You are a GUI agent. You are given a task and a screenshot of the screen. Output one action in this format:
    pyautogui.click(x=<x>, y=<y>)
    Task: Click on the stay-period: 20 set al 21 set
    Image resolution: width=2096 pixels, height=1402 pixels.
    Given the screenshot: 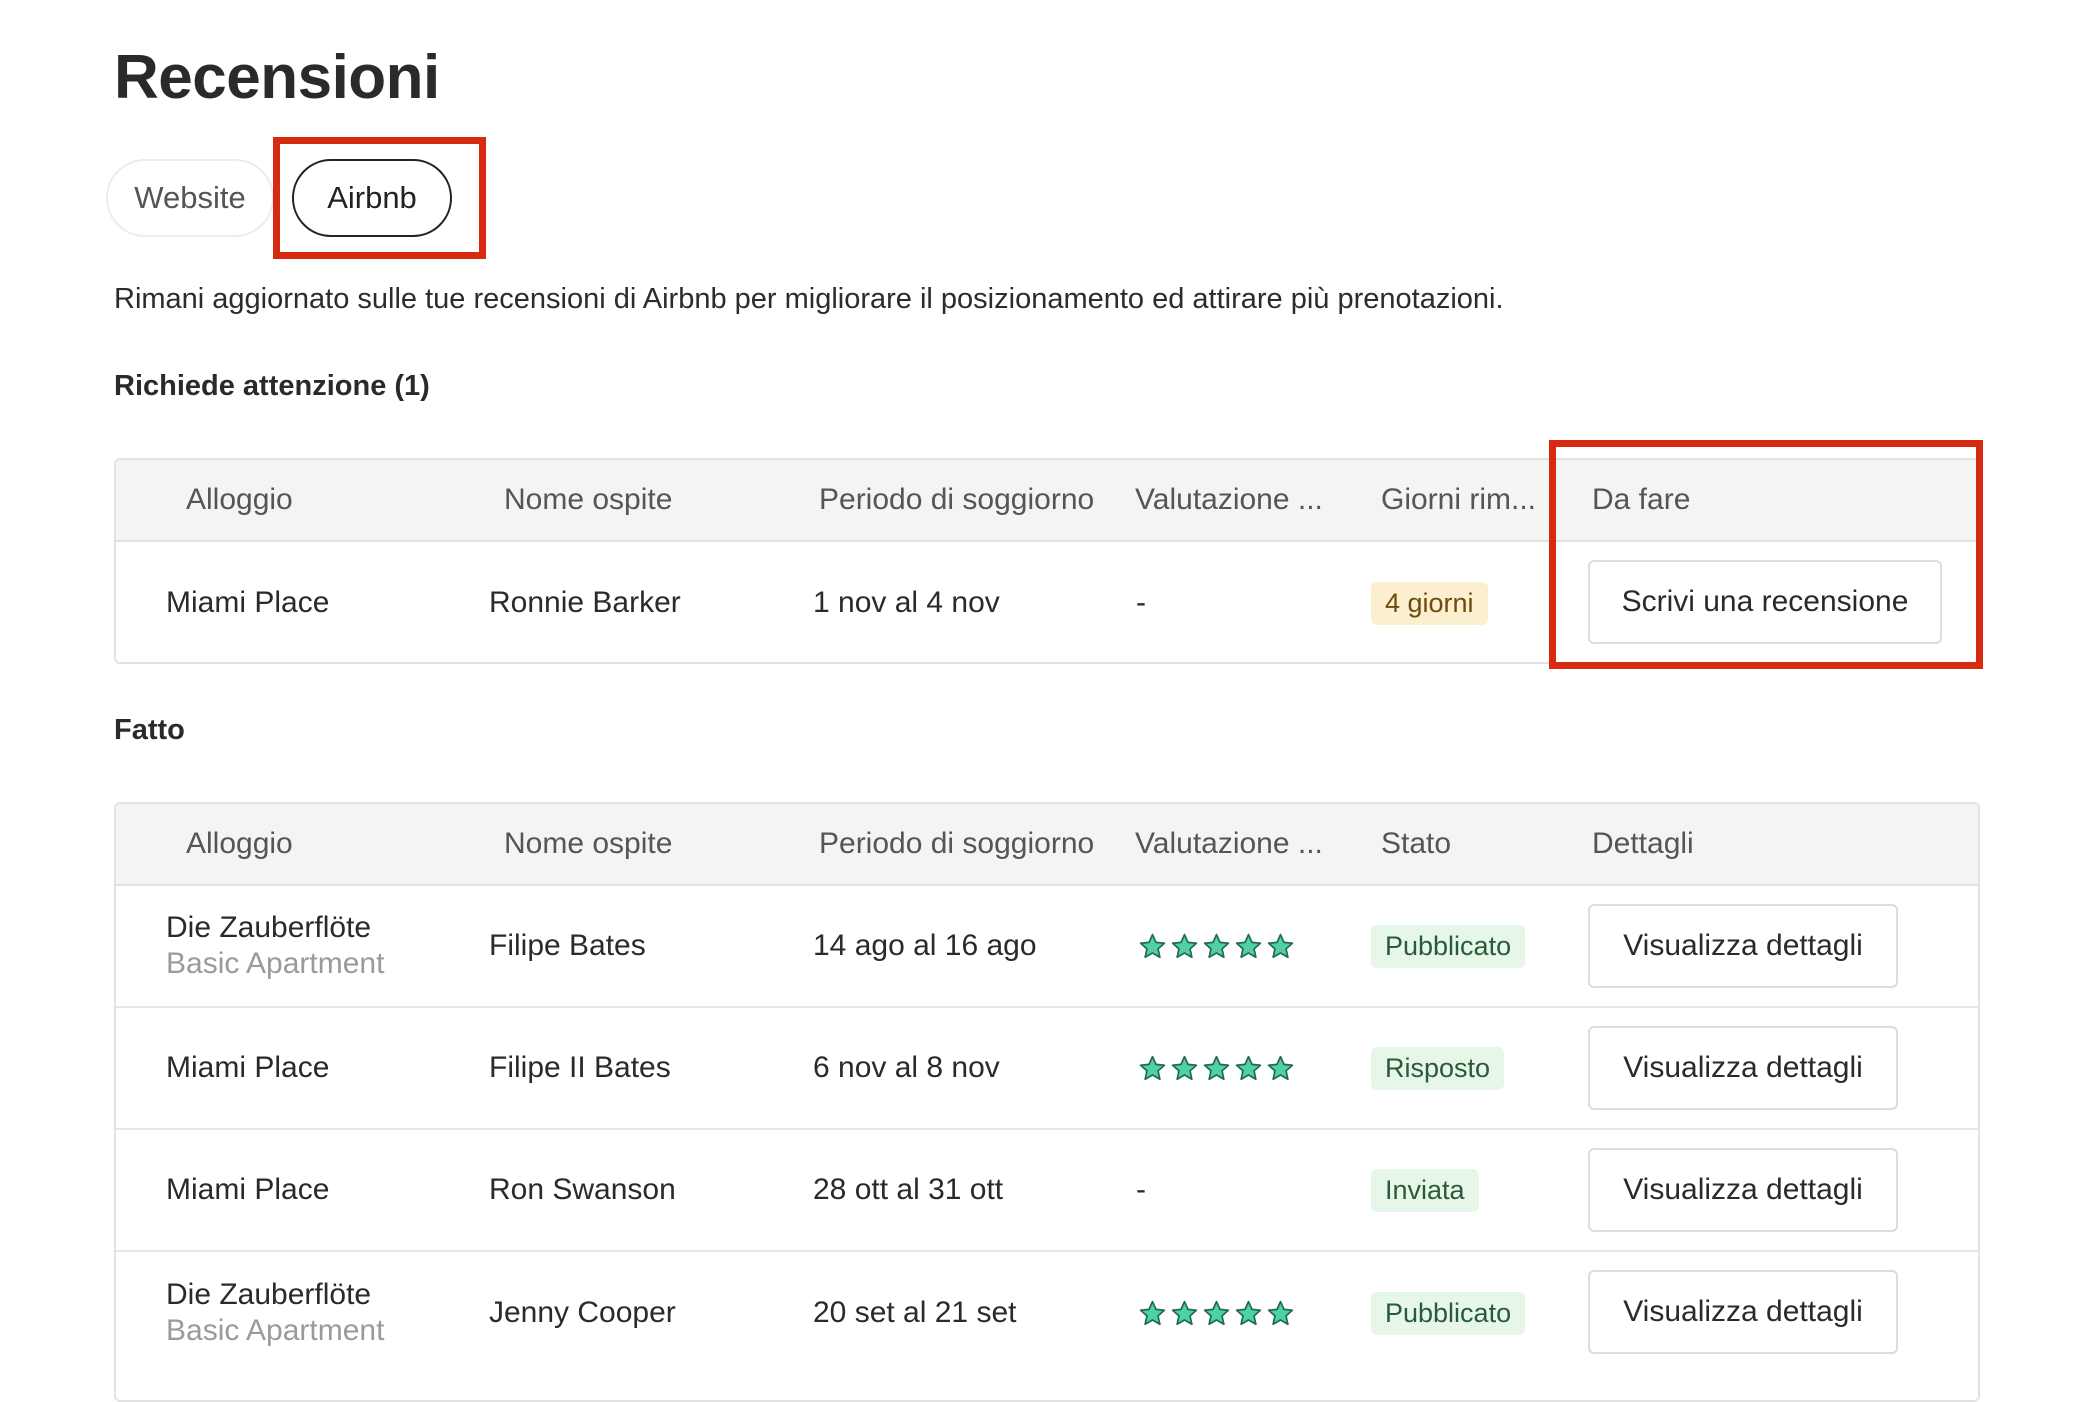 What is the action you would take?
    pyautogui.click(x=915, y=1312)
    